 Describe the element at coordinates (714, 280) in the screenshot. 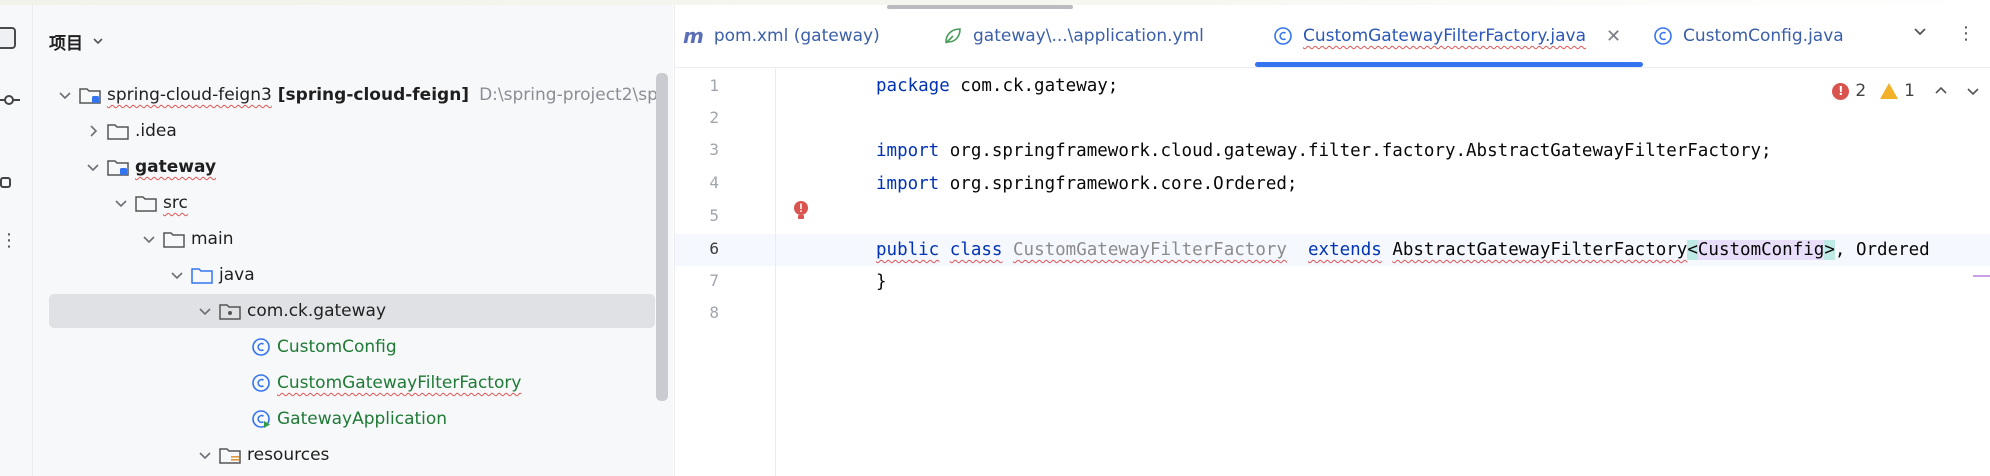

I see `line-number: 7` at that location.